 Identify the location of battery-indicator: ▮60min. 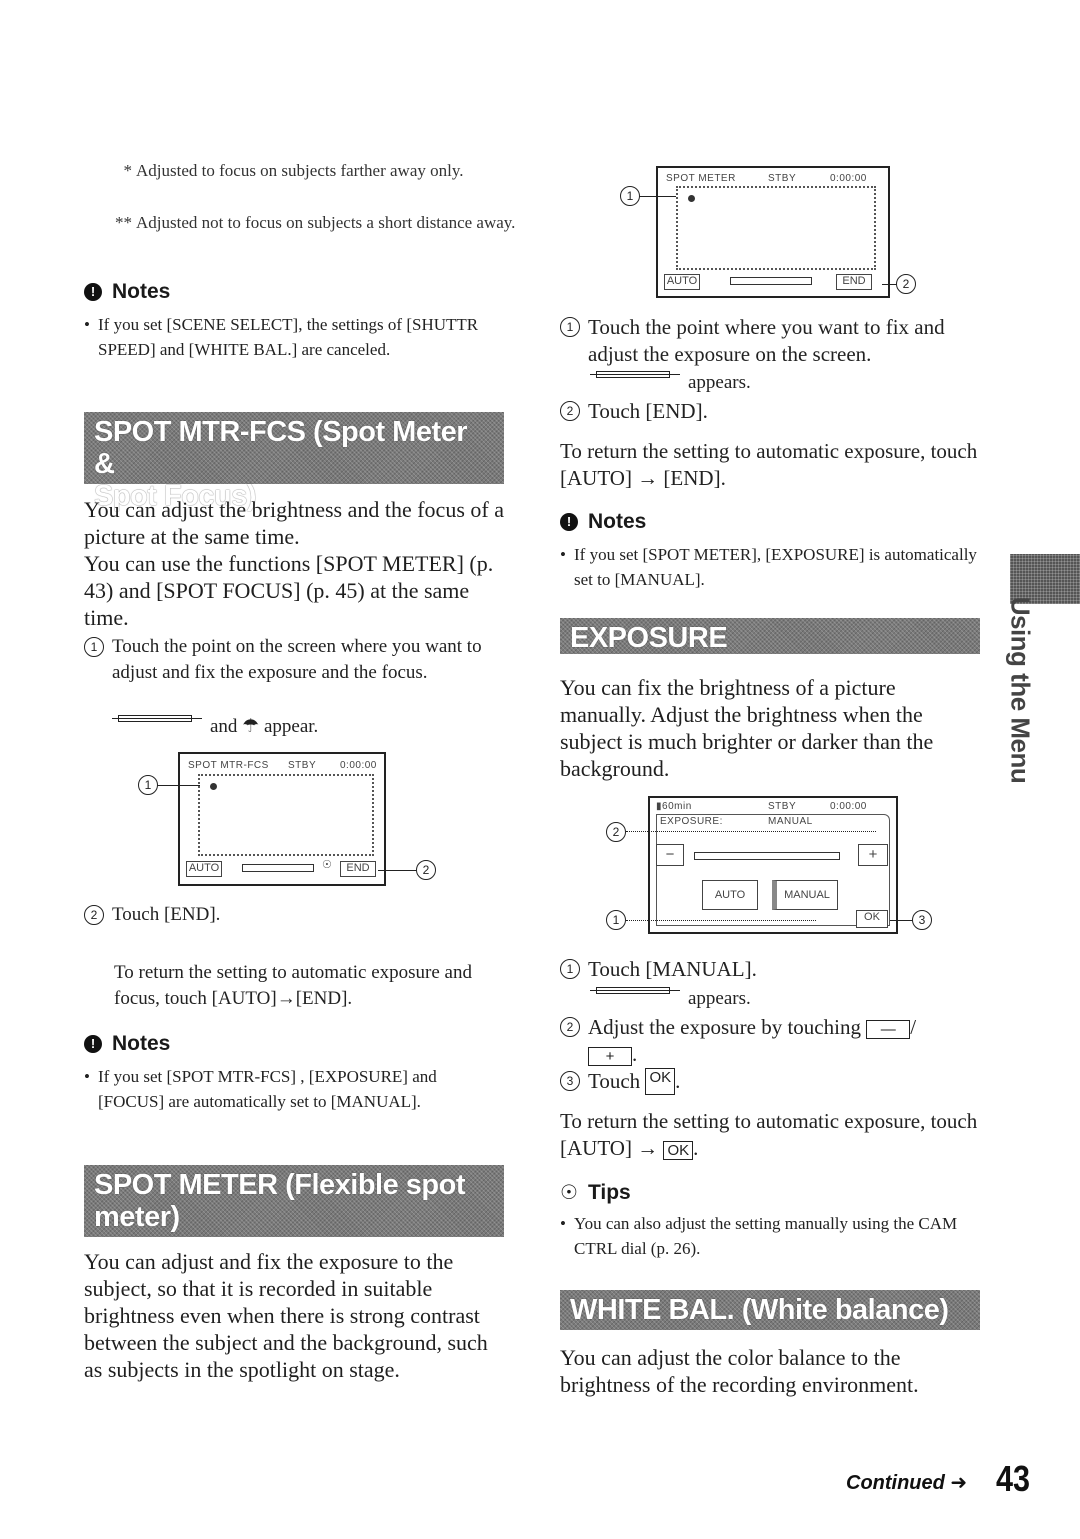
(674, 806).